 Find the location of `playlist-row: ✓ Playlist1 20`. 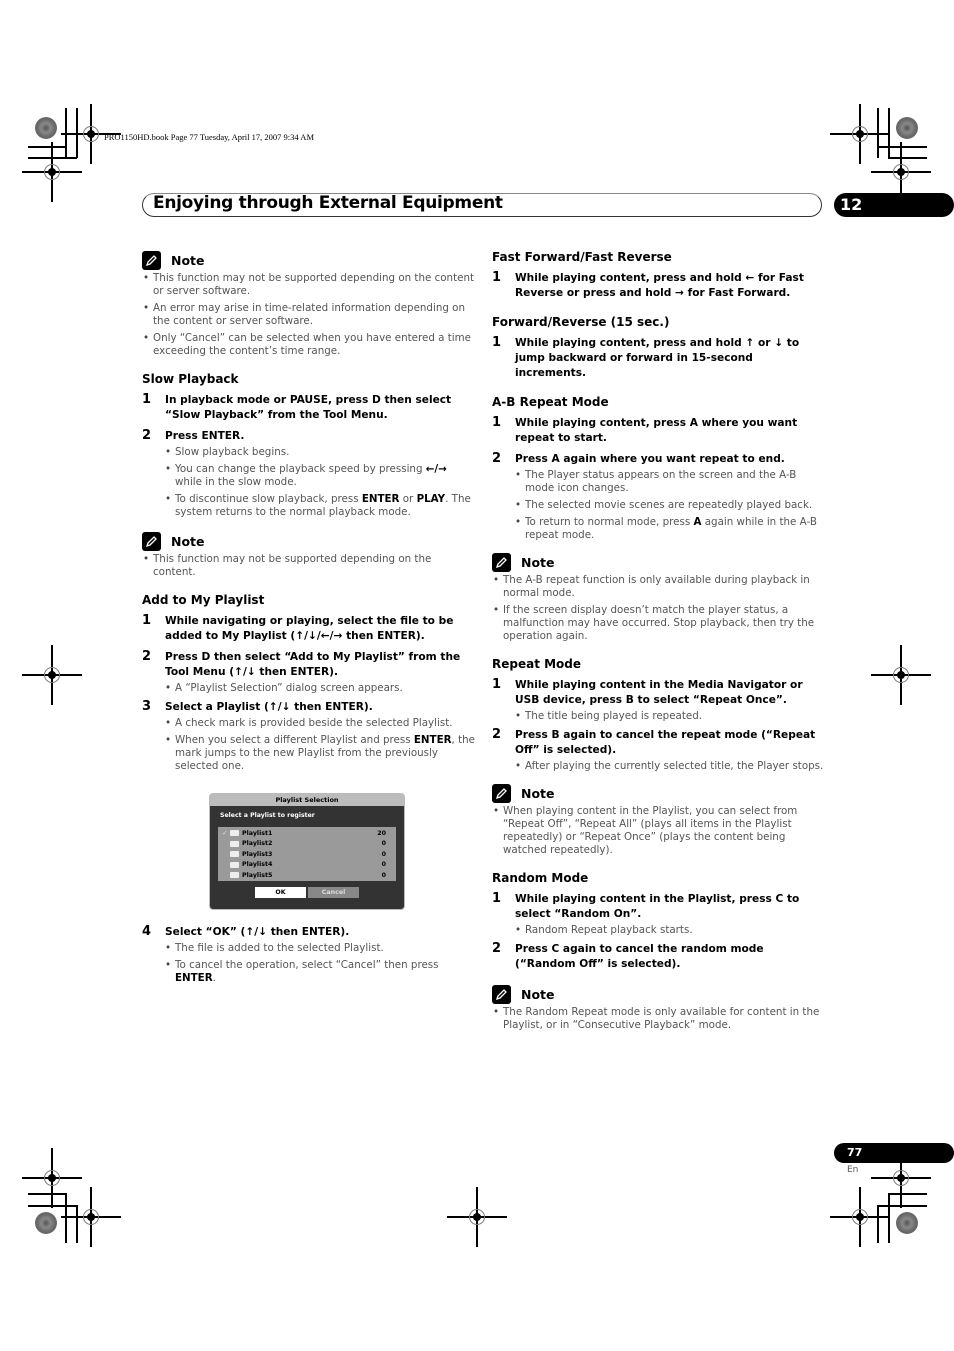

playlist-row: ✓ Playlist1 20 is located at coordinates (307, 833).